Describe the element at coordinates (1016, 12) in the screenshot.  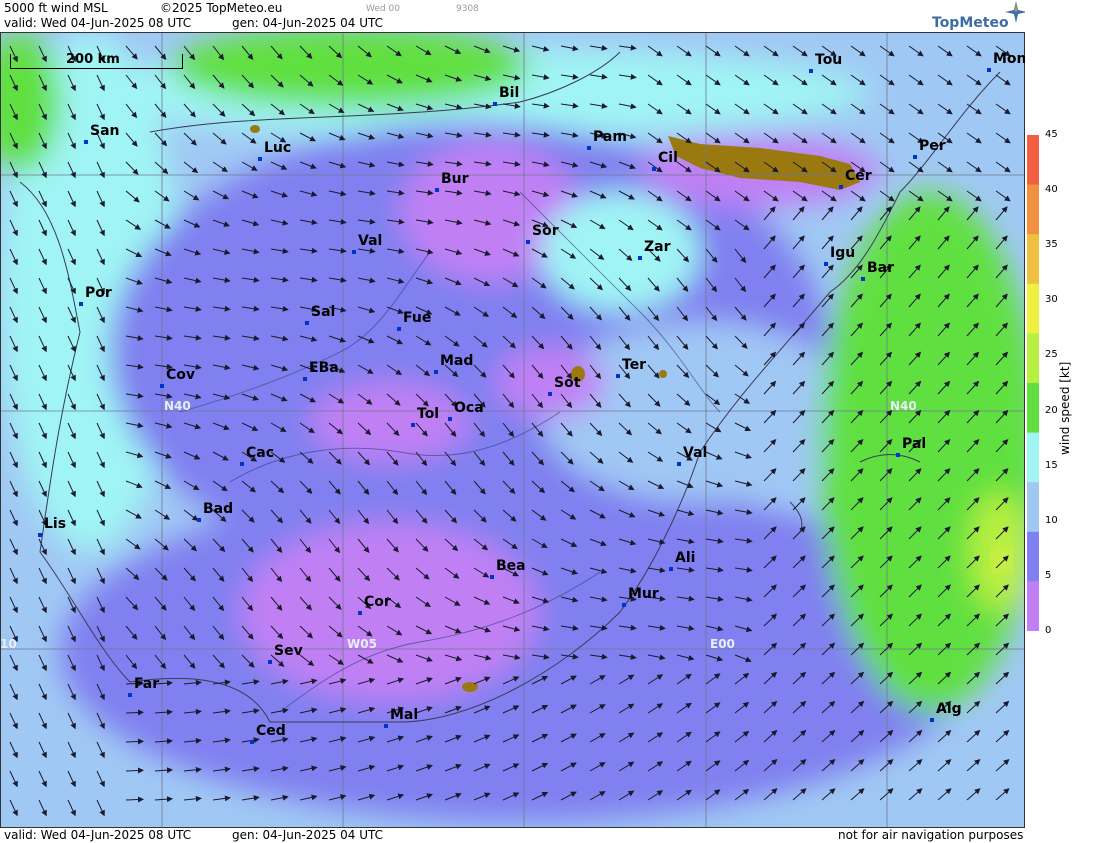
I see `compass-star-icon` at that location.